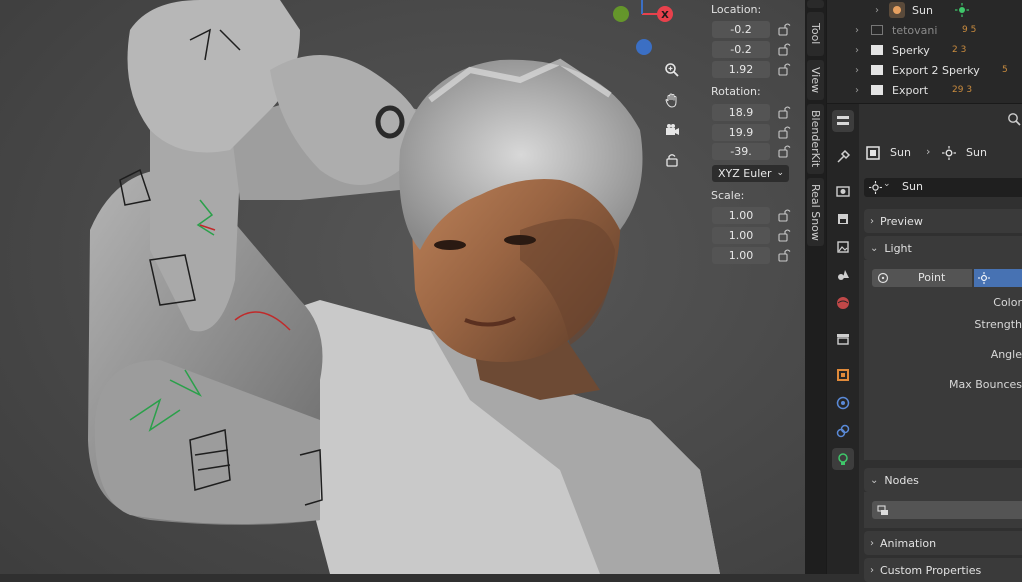 The height and width of the screenshot is (582, 1022). I want to click on tab-view: View, so click(815, 80).